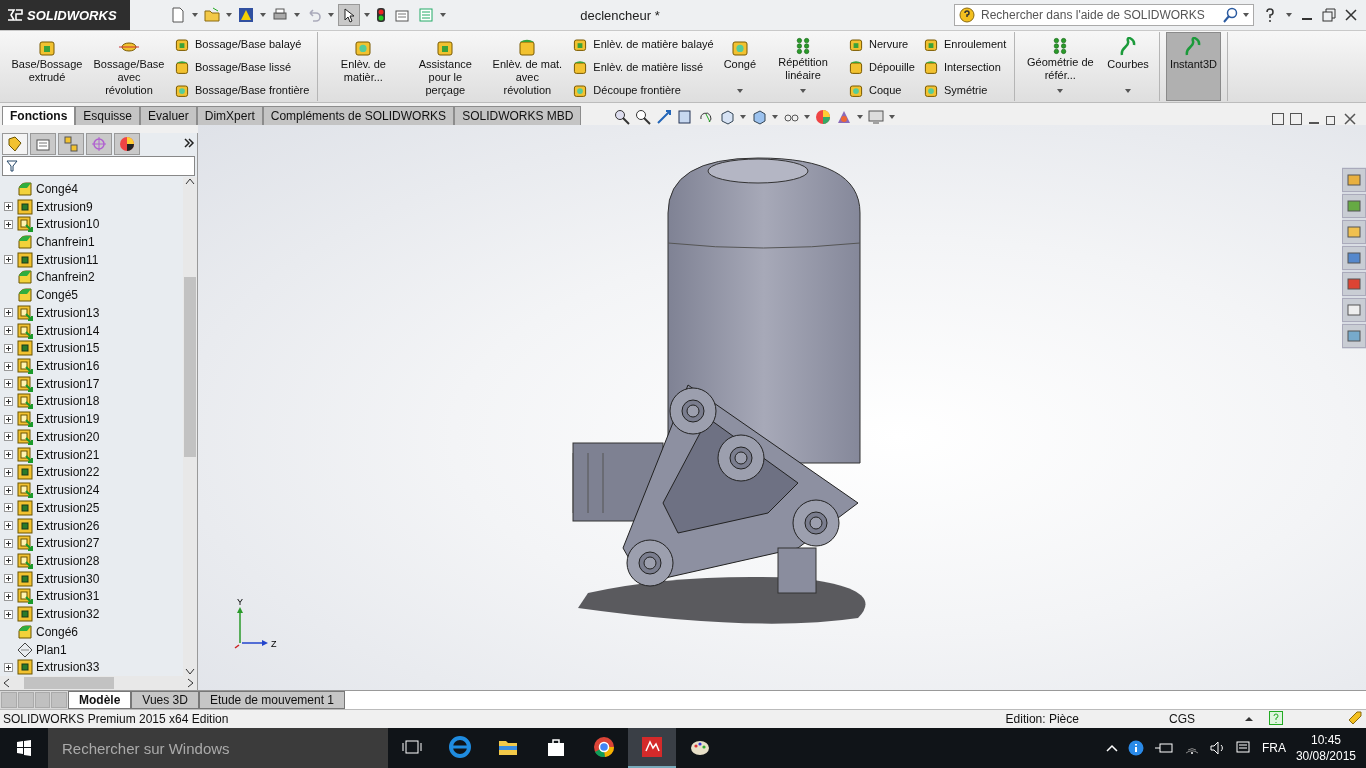 The height and width of the screenshot is (768, 1366). Describe the element at coordinates (460, 747) in the screenshot. I see `browser-icon` at that location.